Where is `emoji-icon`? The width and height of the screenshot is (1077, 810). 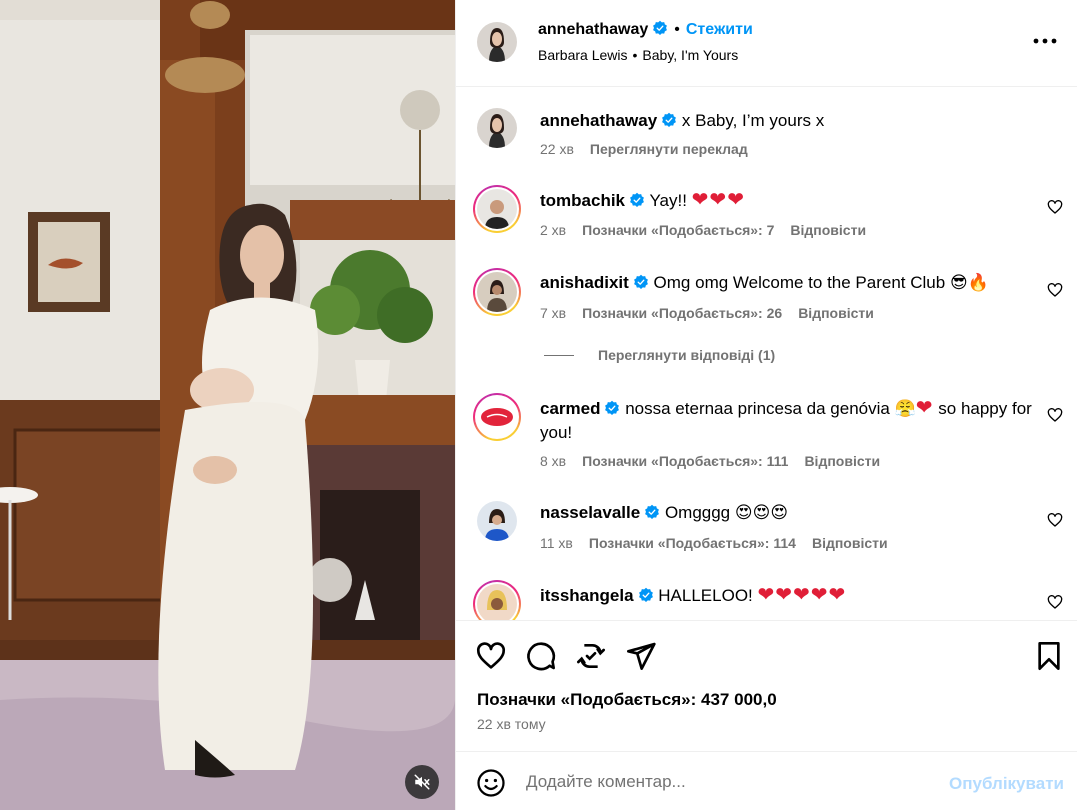
emoji-icon is located at coordinates (491, 783).